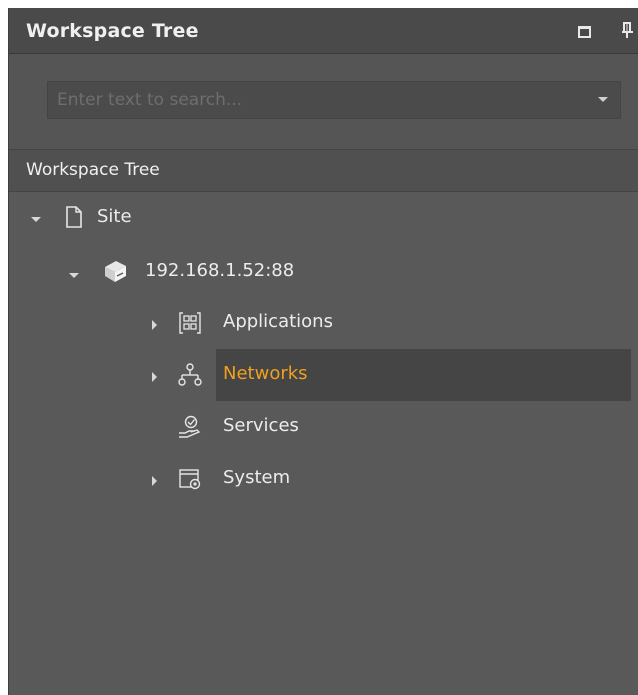  I want to click on section-header: Workspace Tree, so click(323, 171).